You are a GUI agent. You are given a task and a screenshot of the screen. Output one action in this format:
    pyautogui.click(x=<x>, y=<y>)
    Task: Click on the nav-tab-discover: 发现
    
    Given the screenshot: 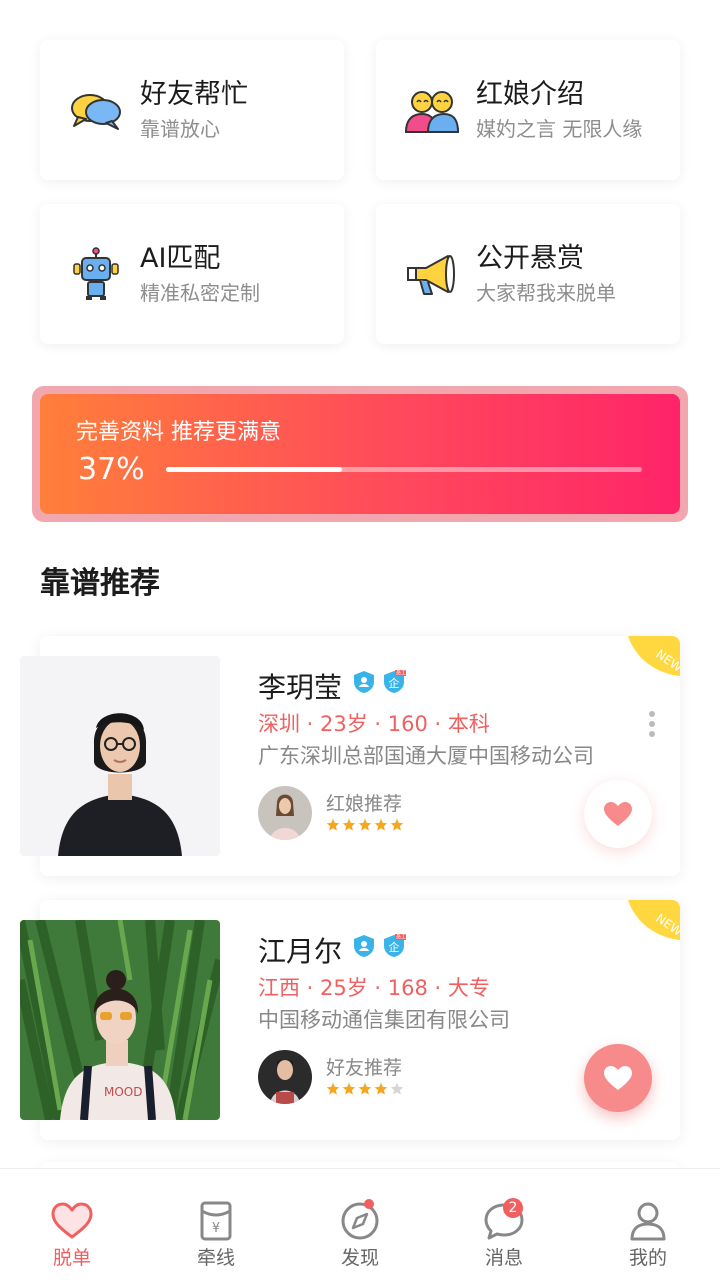 What is the action you would take?
    pyautogui.click(x=360, y=1224)
    